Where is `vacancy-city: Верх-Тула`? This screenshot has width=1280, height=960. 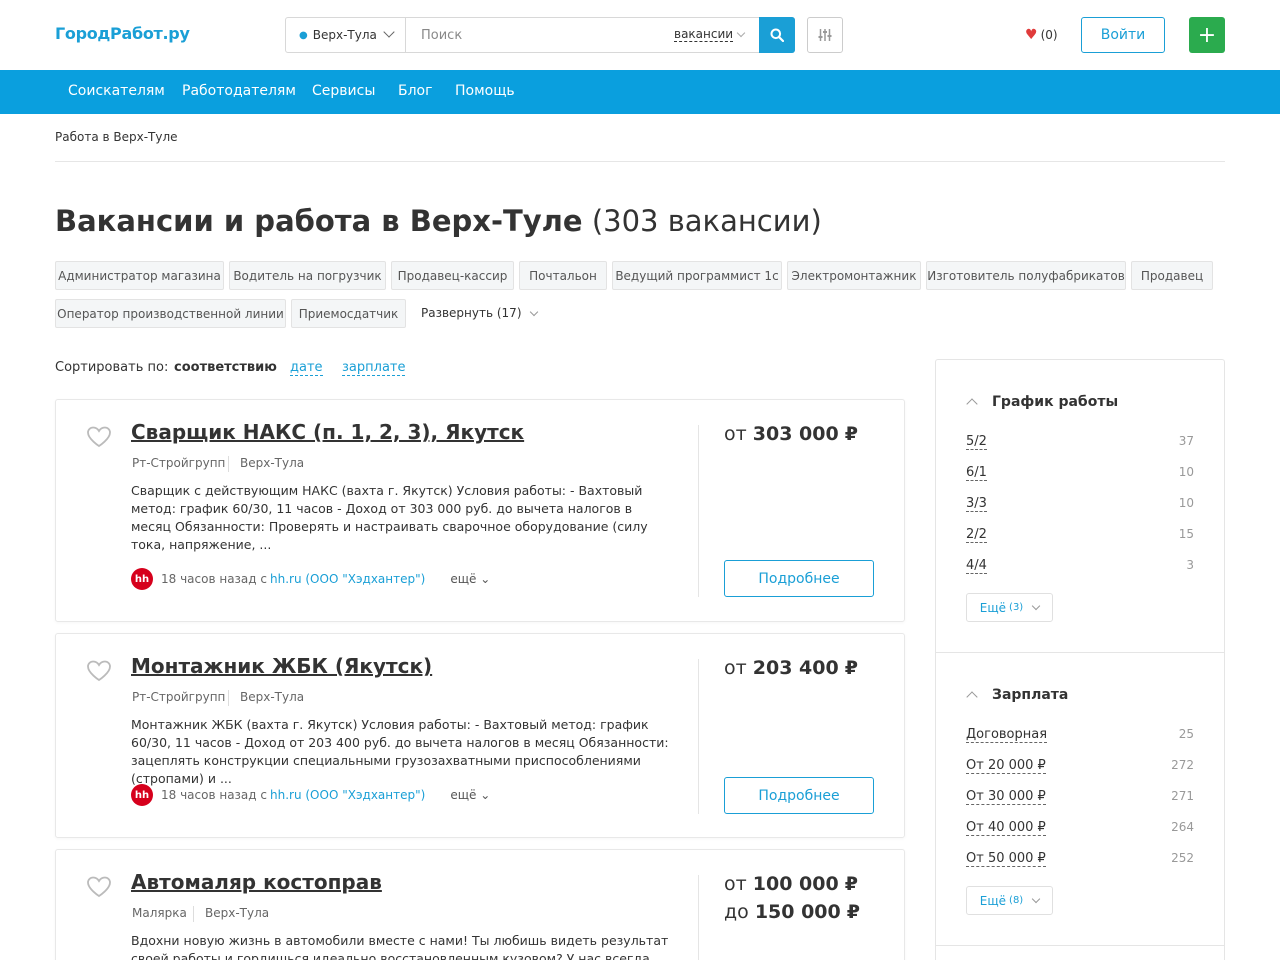 vacancy-city: Верх-Тула is located at coordinates (272, 463).